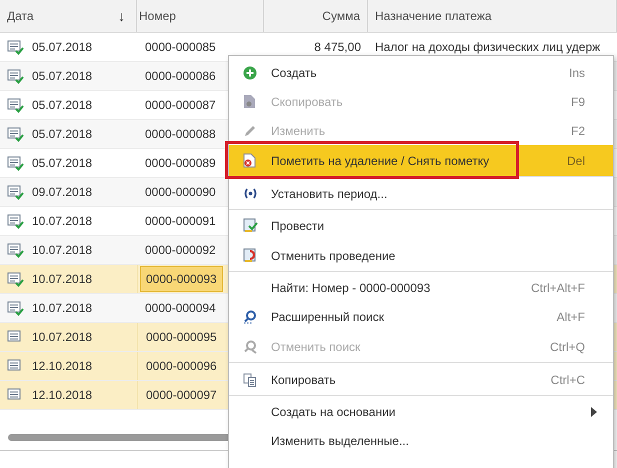  What do you see at coordinates (180, 308) in the screenshot?
I see `number-cell-text: 0000-000094` at bounding box center [180, 308].